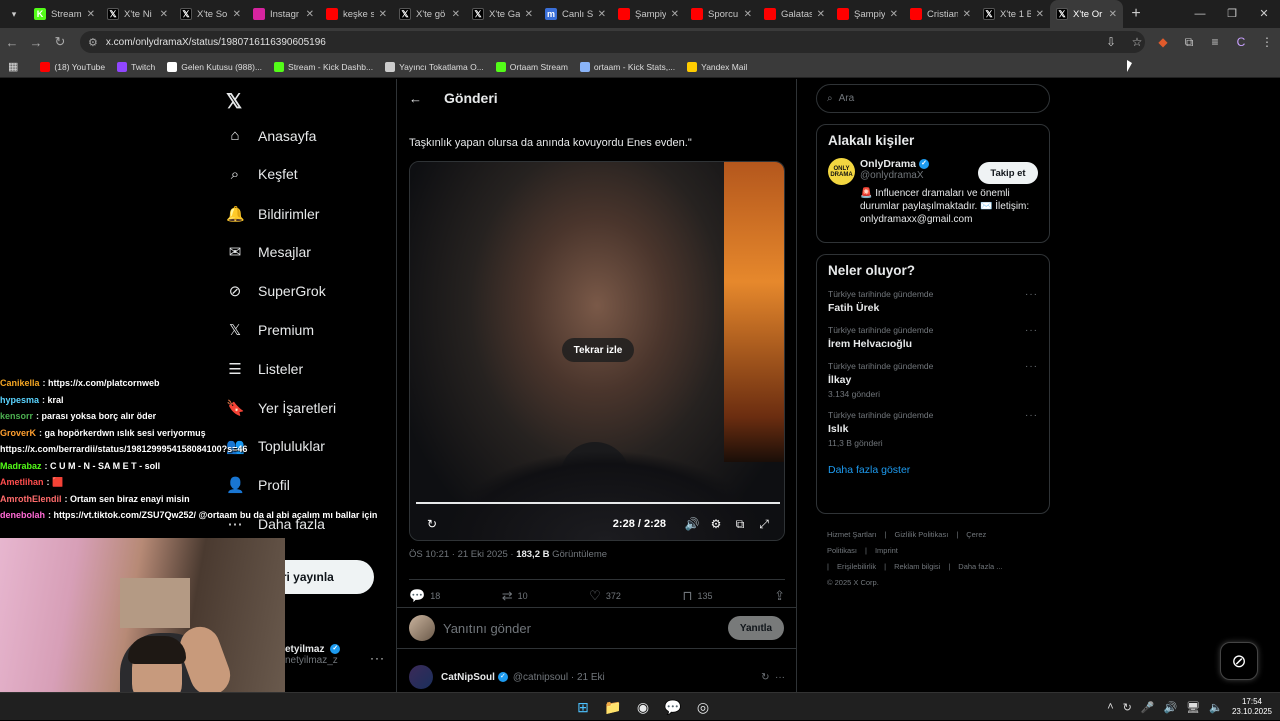 This screenshot has height=721, width=1280. What do you see at coordinates (575, 14) in the screenshot?
I see `tab-7: m Canlı S ✕` at bounding box center [575, 14].